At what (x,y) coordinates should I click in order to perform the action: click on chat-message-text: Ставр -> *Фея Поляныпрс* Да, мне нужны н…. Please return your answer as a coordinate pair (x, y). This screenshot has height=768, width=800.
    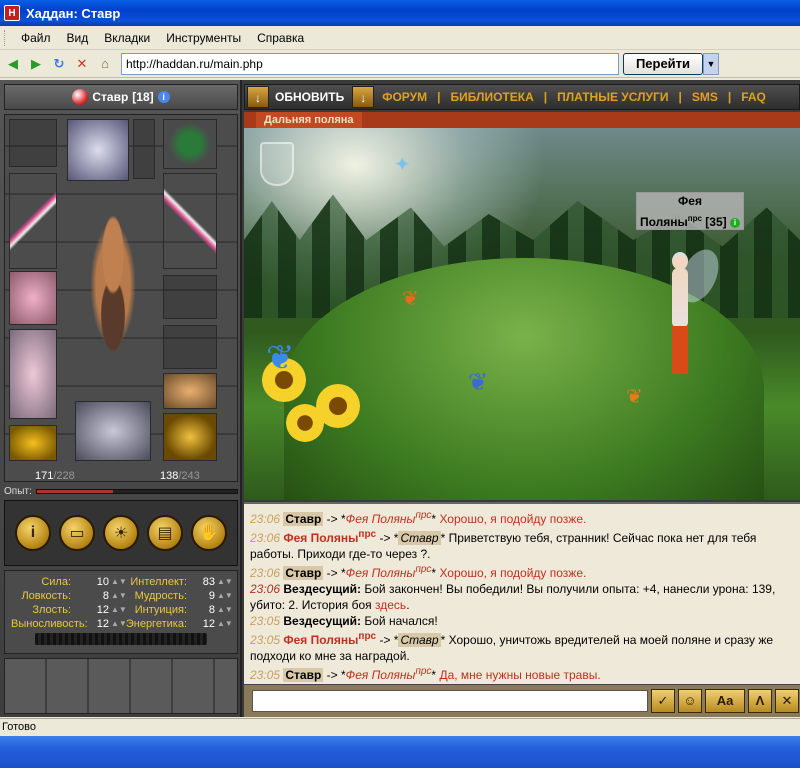
    Looking at the image, I should click on (442, 674).